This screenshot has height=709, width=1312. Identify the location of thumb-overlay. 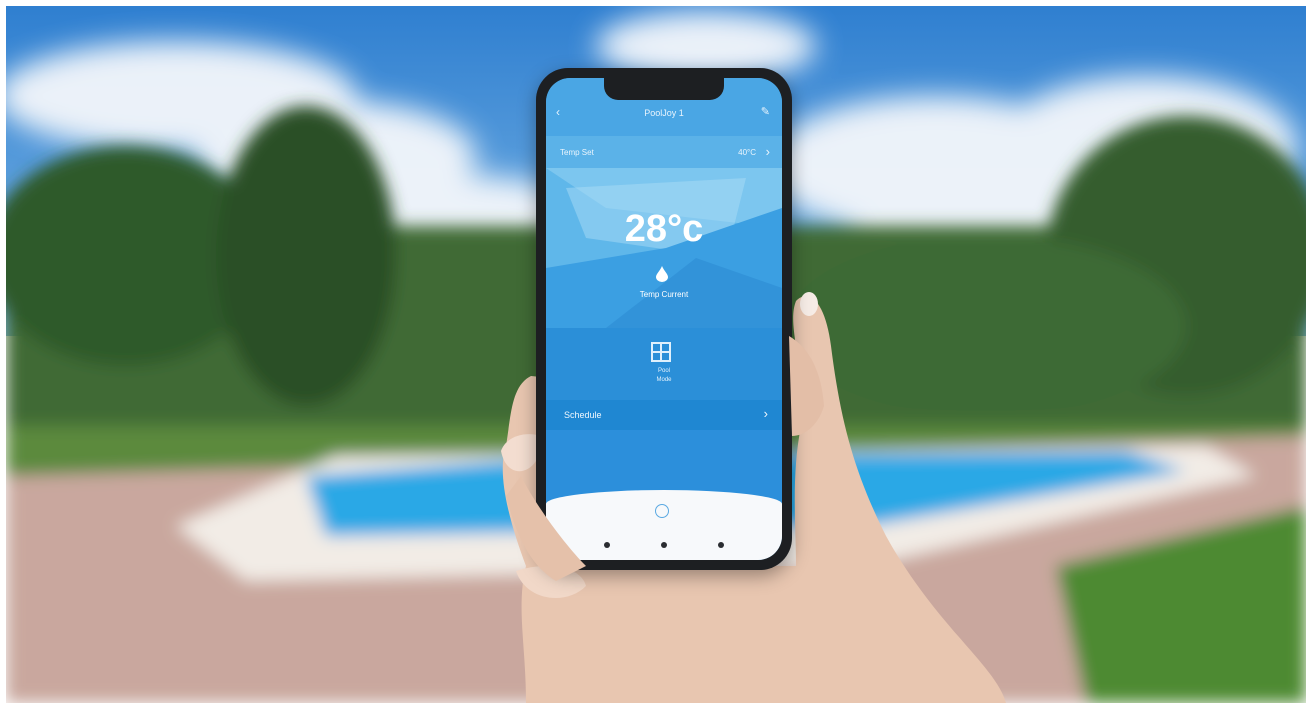
(665, 458).